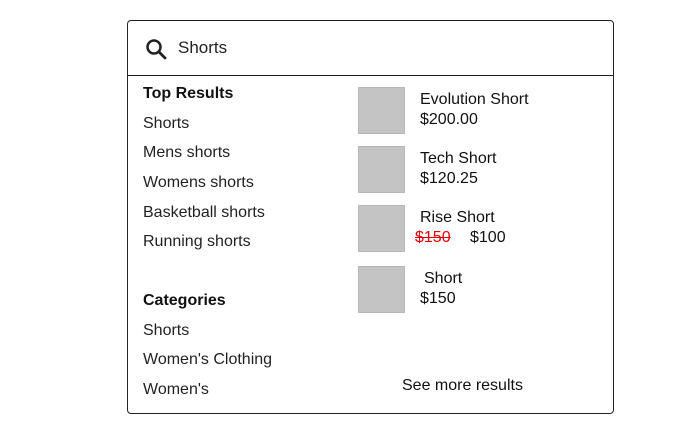 Image resolution: width=700 pixels, height=445 pixels. I want to click on product-price: $120.25, so click(449, 178).